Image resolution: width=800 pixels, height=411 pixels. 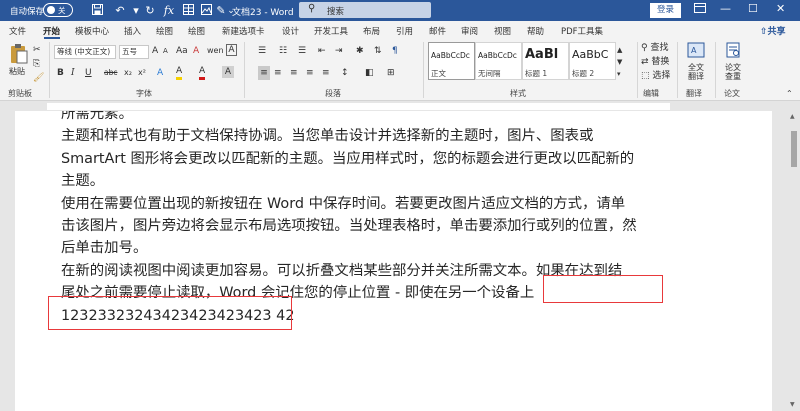 What do you see at coordinates (196, 51) in the screenshot?
I see `clear-format-button: A` at bounding box center [196, 51].